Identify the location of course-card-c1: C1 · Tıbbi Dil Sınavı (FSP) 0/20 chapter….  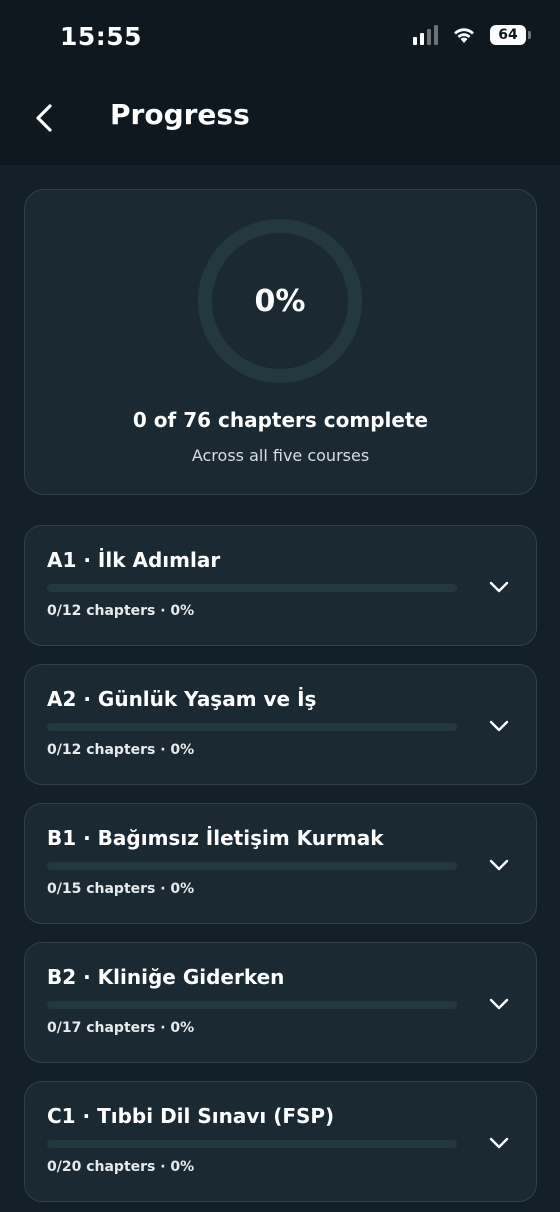
(280, 1141).